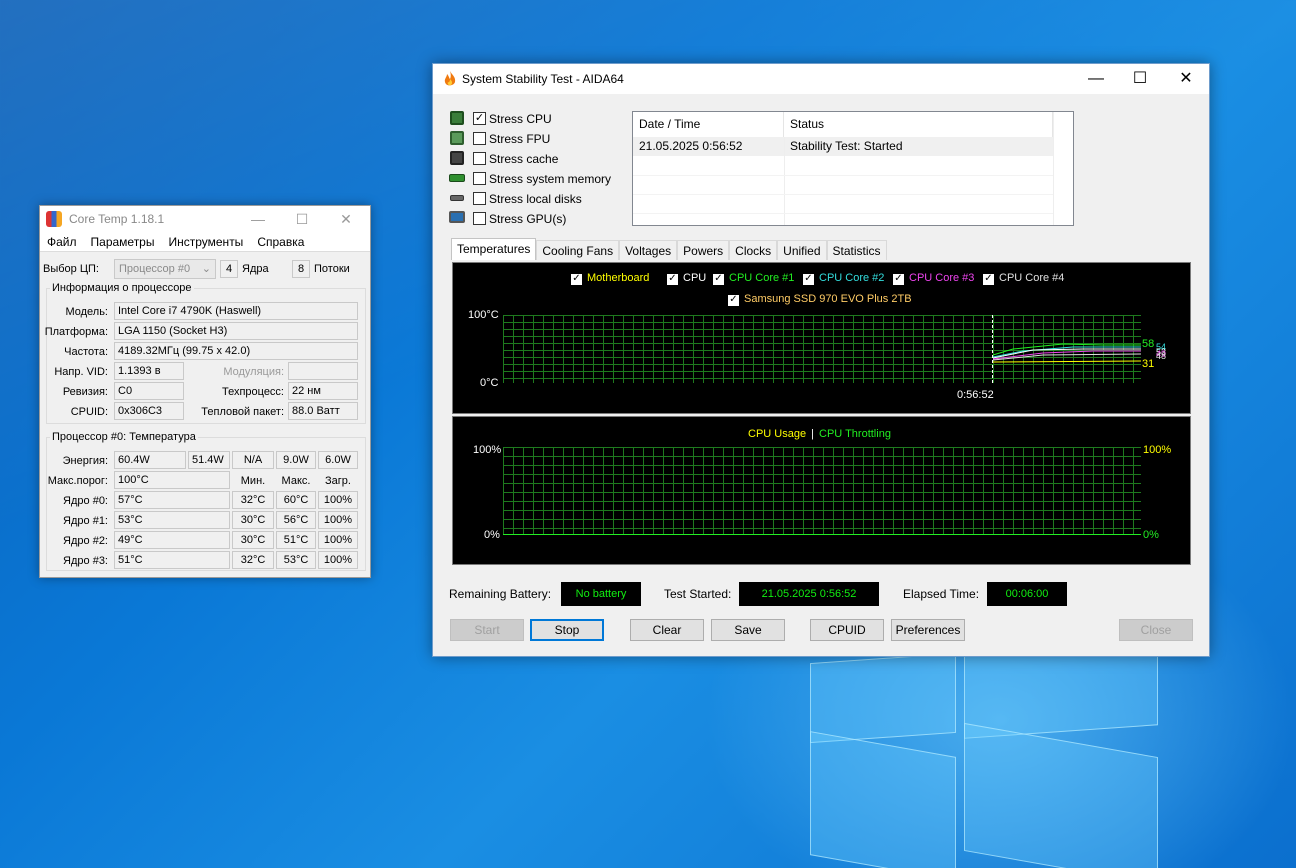  I want to click on tab-temperatures: Temperatures, so click(494, 249).